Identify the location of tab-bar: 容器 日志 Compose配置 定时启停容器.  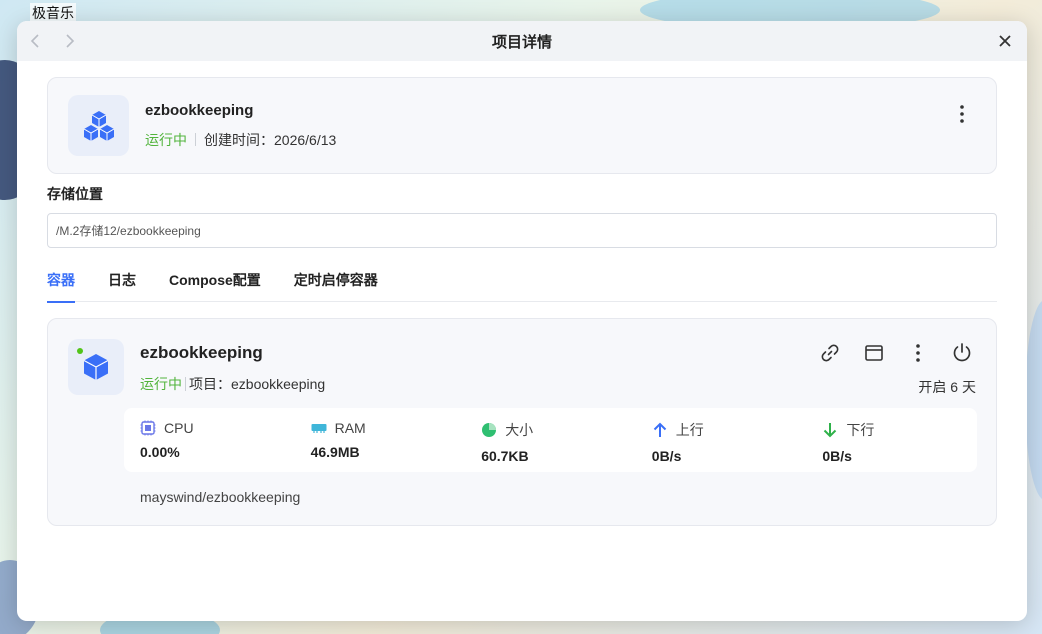
(522, 284).